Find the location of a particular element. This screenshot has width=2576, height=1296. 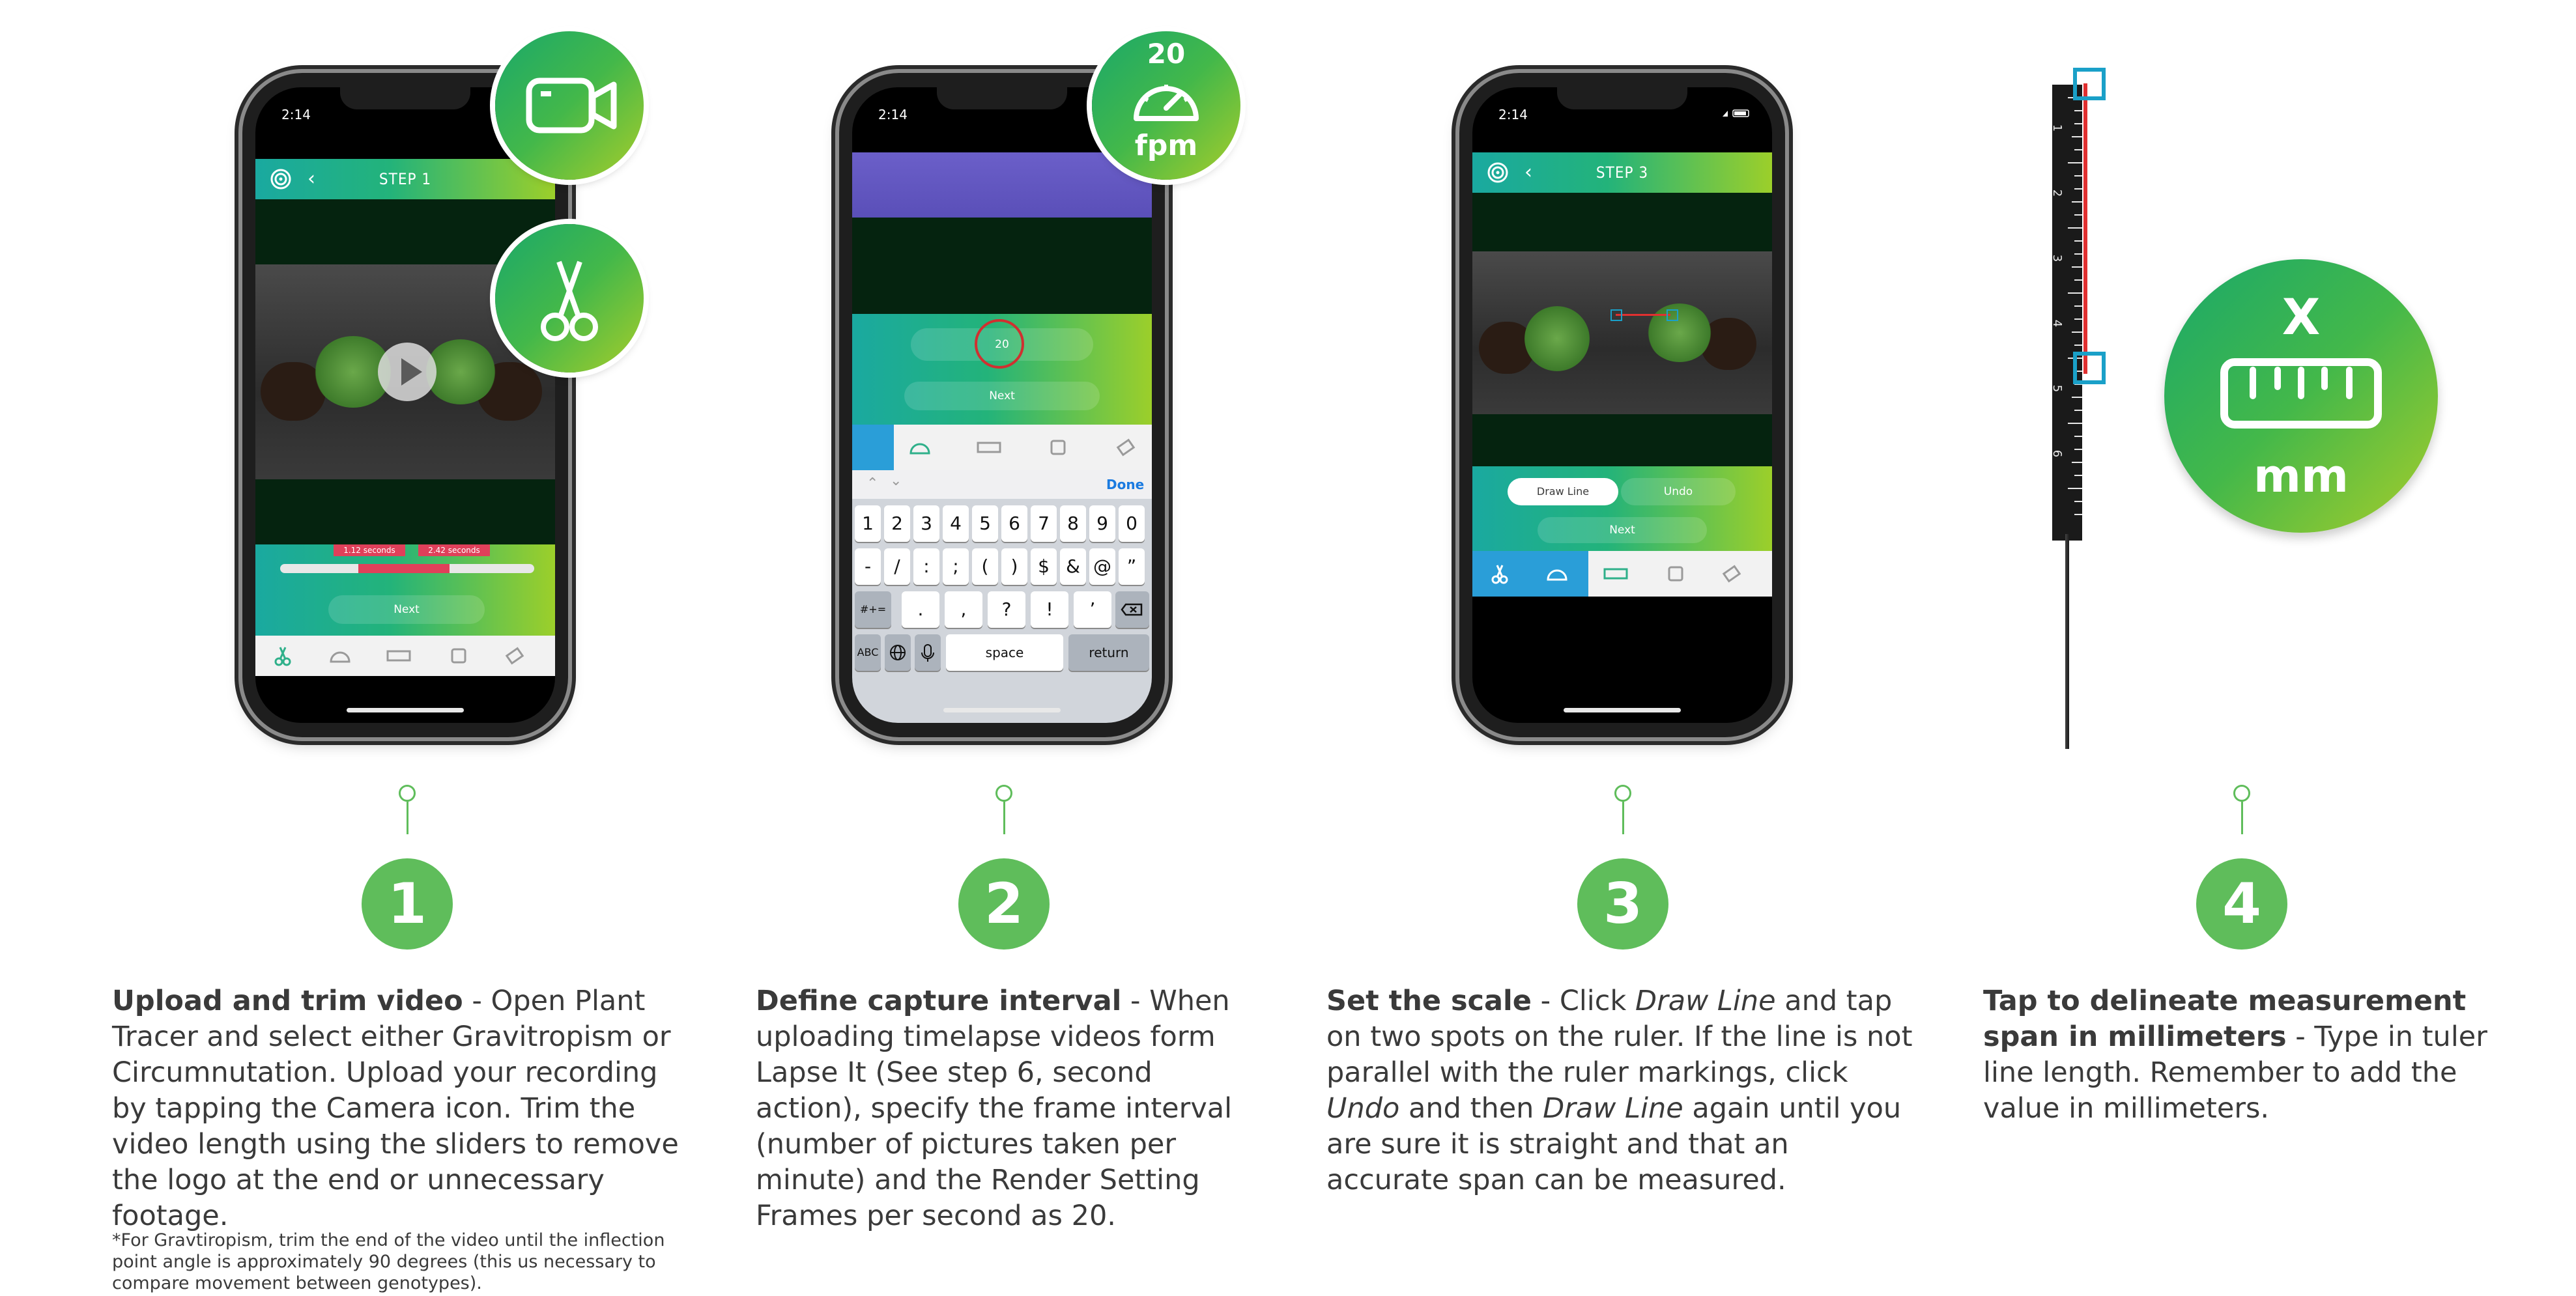

keyboard-accessory: ⌃ ⌄ Done is located at coordinates (1002, 484).